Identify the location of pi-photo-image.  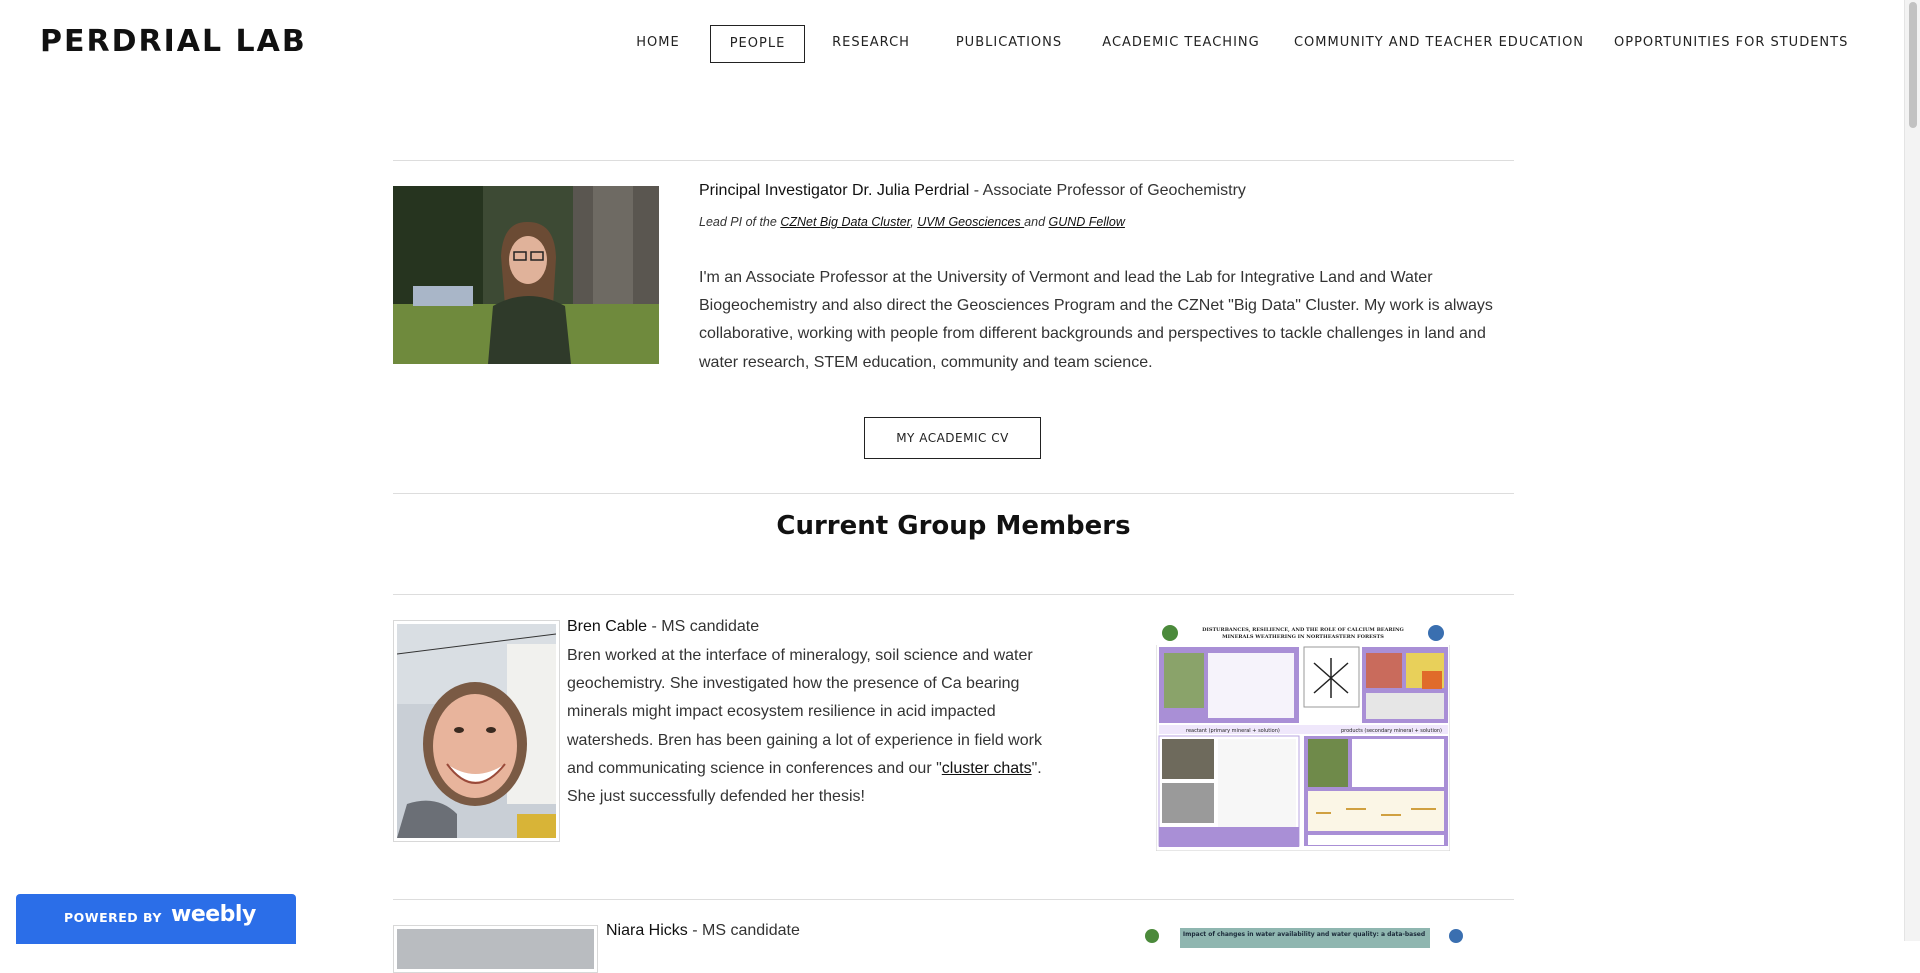
(526, 275).